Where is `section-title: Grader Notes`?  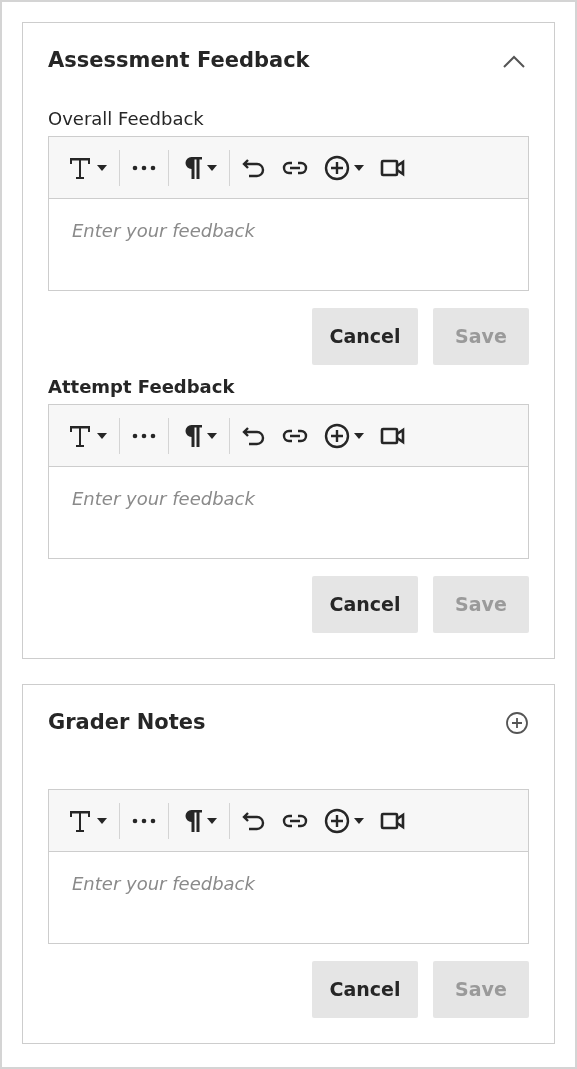
section-title: Grader Notes is located at coordinates (127, 723).